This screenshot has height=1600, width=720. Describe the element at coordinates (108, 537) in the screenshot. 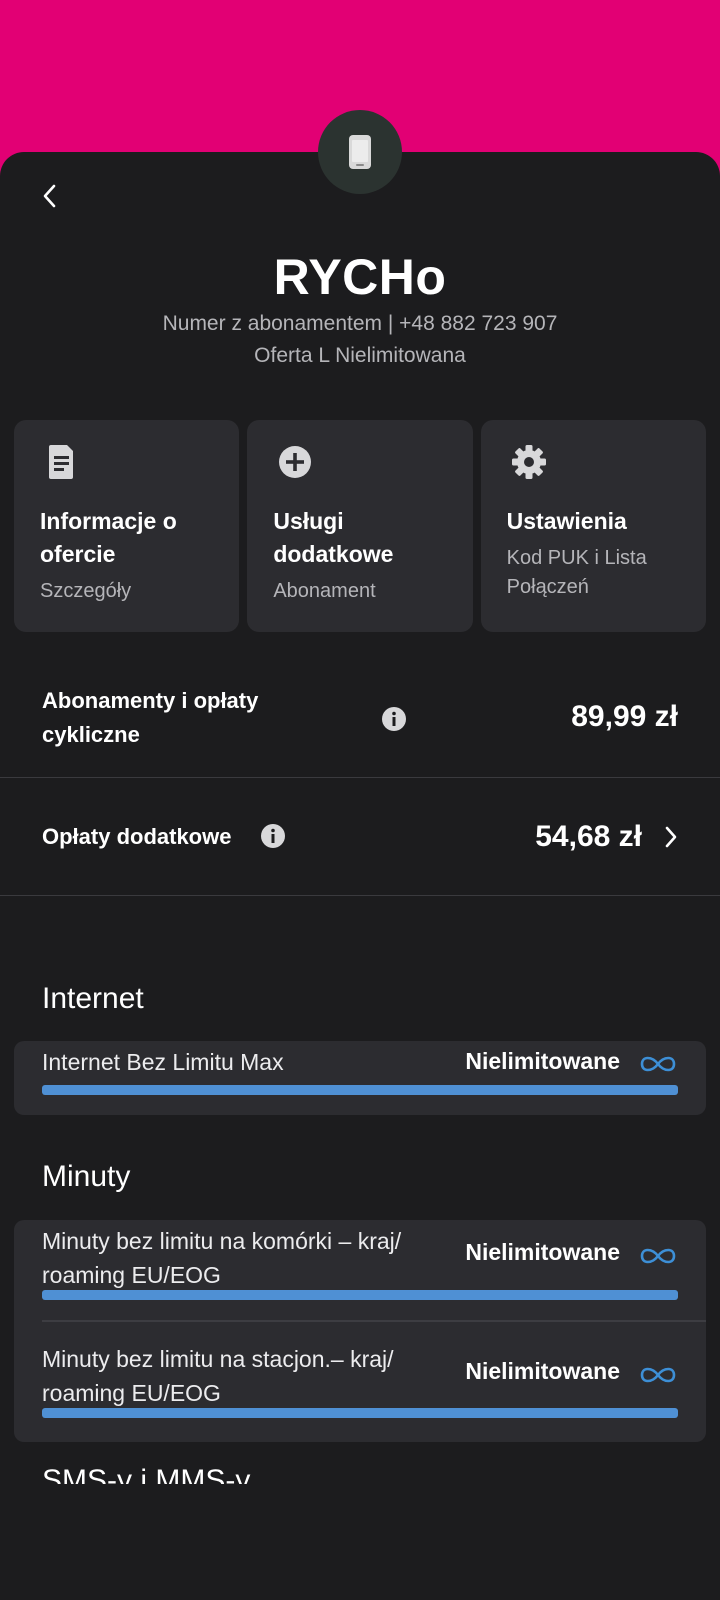

I see `card-title: Informacje o ofercie` at that location.